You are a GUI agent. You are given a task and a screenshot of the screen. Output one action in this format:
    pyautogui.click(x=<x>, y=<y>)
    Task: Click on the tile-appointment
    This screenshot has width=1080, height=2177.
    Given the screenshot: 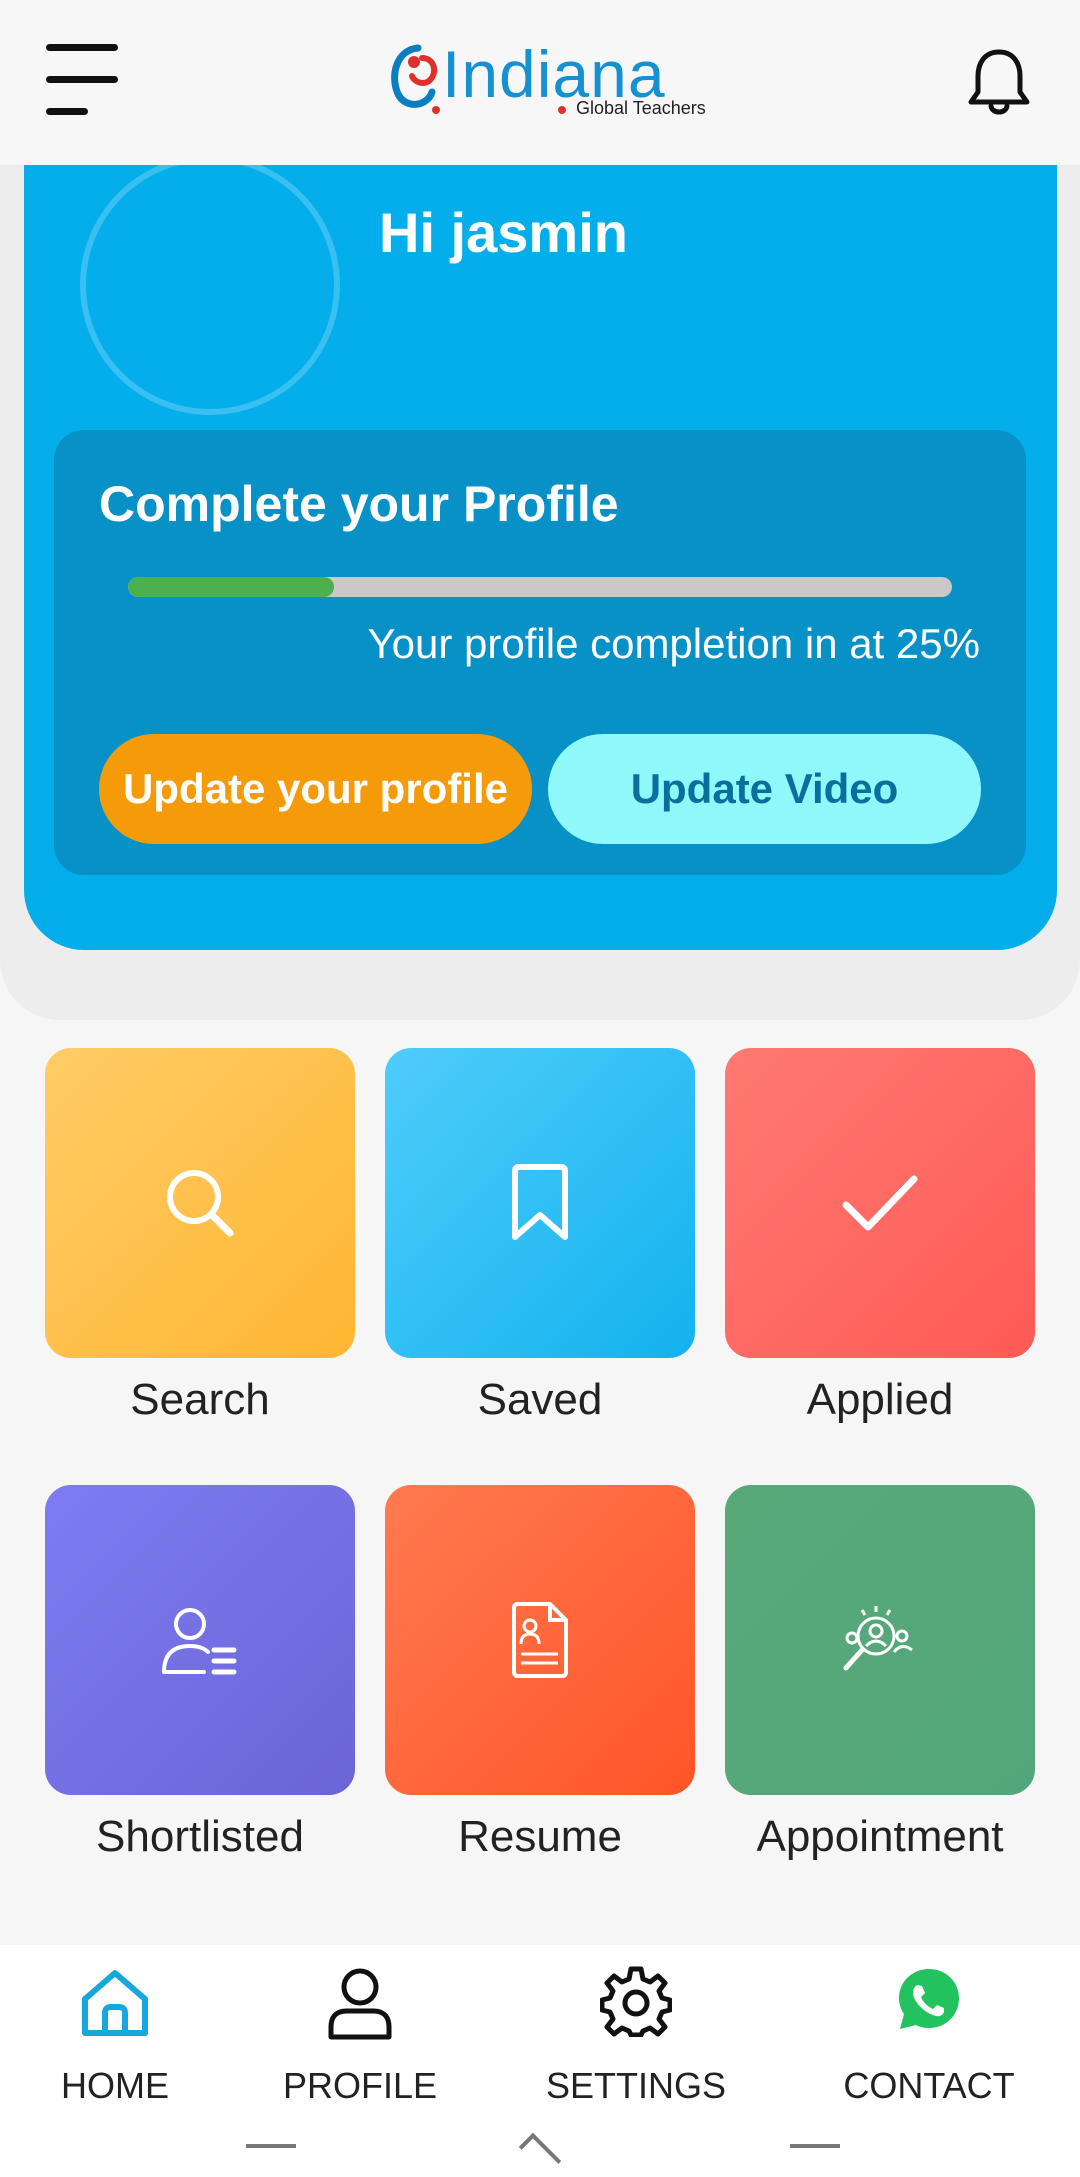 What is the action you would take?
    pyautogui.click(x=880, y=1640)
    